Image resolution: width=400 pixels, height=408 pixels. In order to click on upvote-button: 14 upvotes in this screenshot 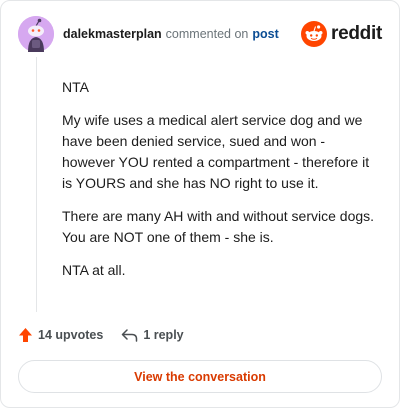, I will do `click(60, 335)`.